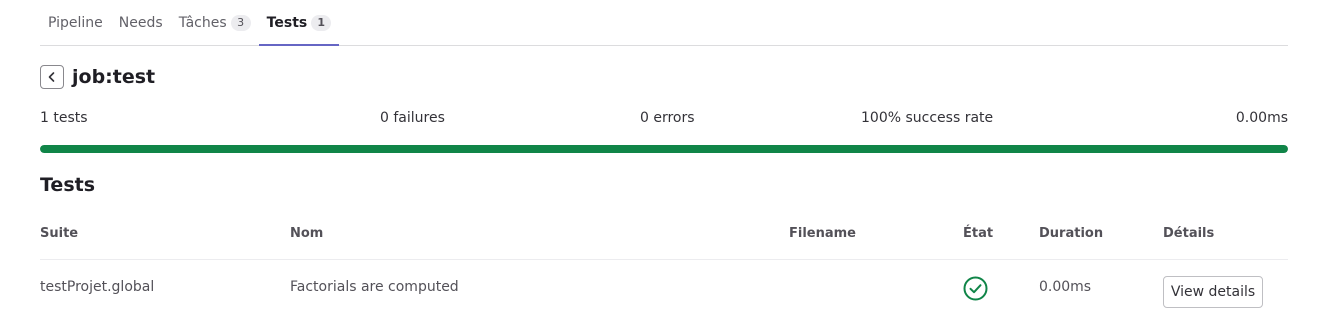 The height and width of the screenshot is (326, 1320). What do you see at coordinates (822, 233) in the screenshot?
I see `col-header-filename: Filename` at bounding box center [822, 233].